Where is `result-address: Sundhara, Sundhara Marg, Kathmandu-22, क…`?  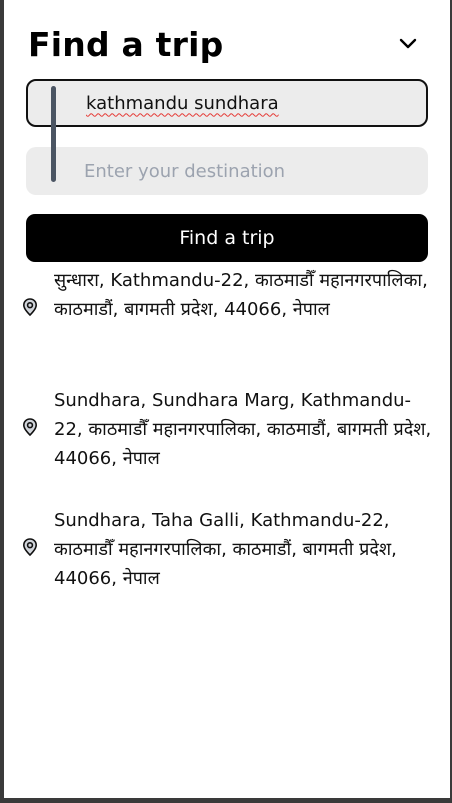
result-address: Sundhara, Sundhara Marg, Kathmandu-22, क… is located at coordinates (243, 429).